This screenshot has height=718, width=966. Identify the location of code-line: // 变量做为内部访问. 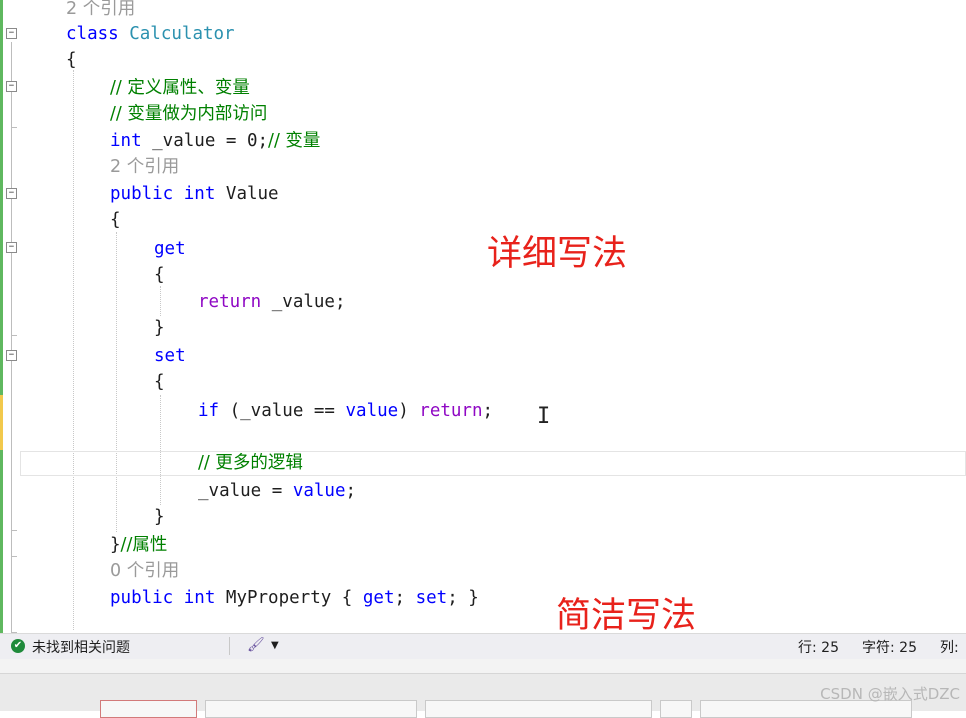
(189, 114).